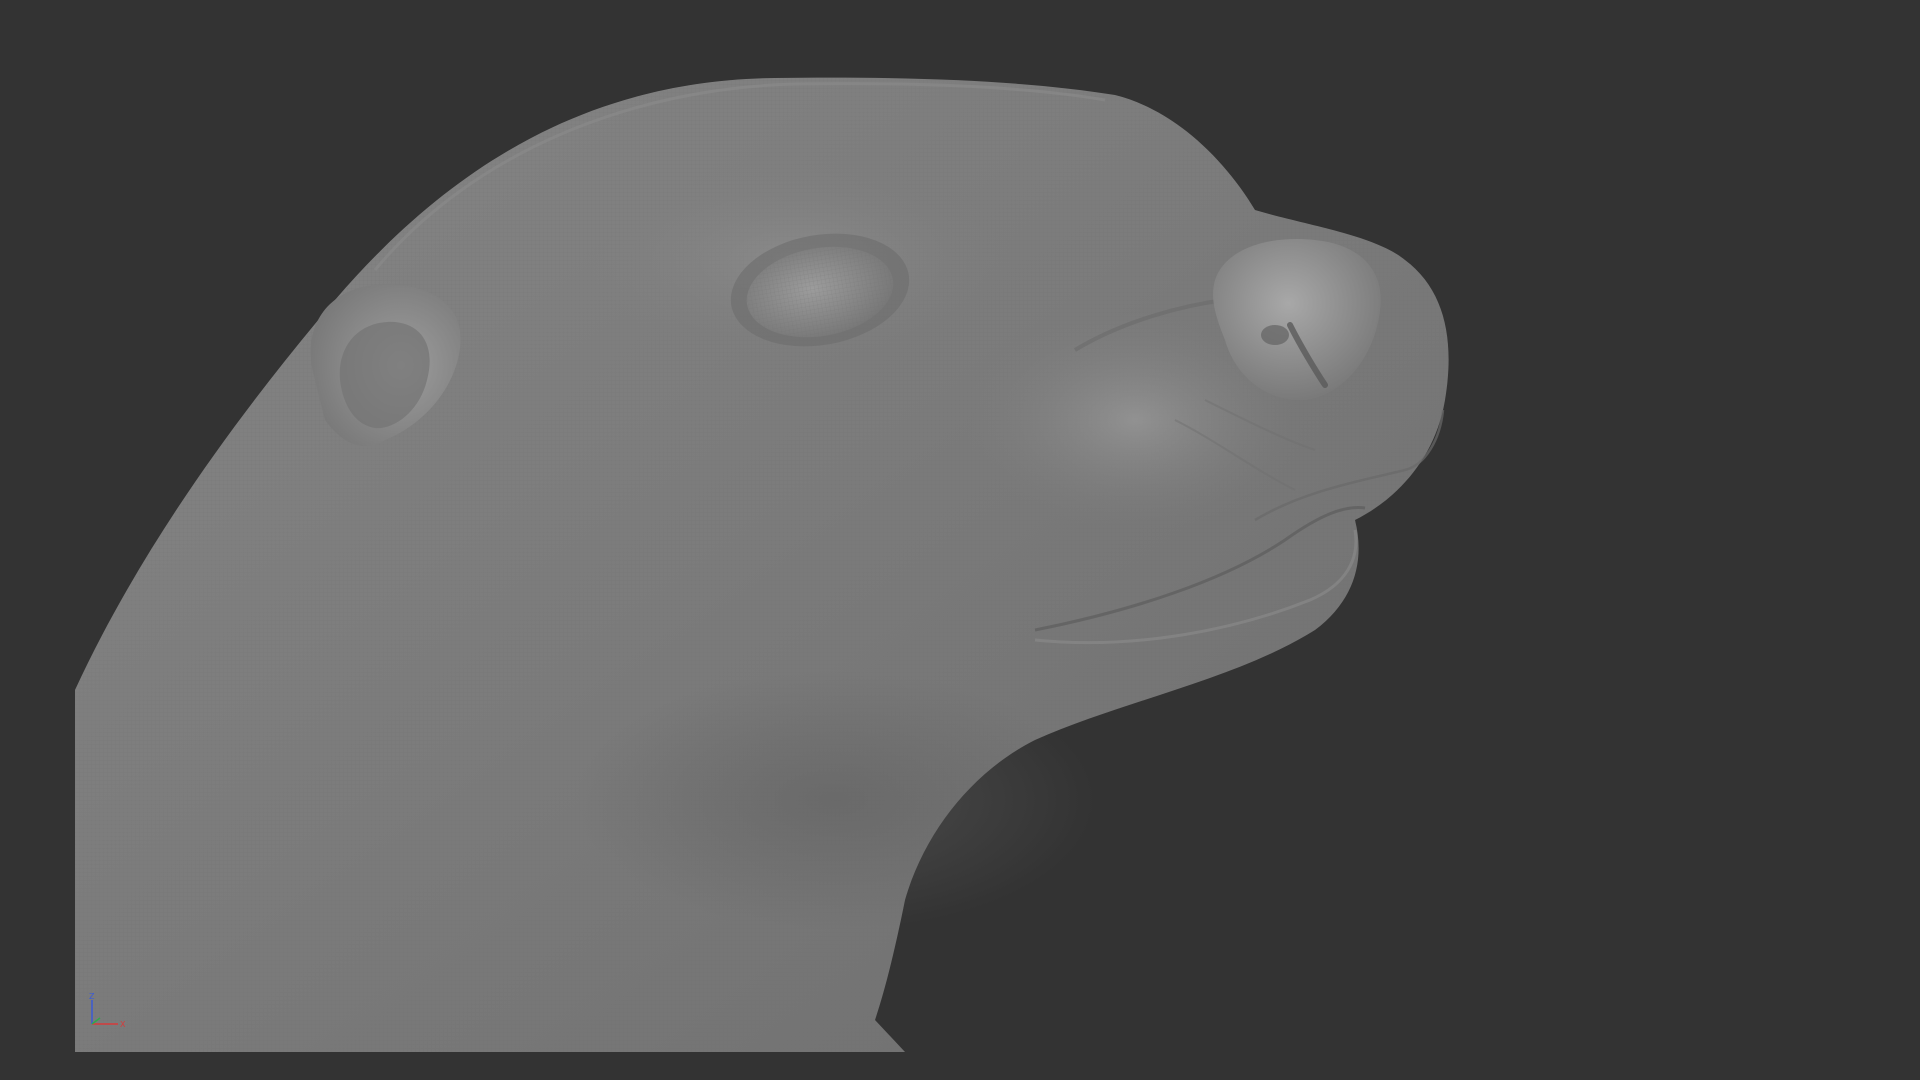  I want to click on neck-shadow, so click(835, 800).